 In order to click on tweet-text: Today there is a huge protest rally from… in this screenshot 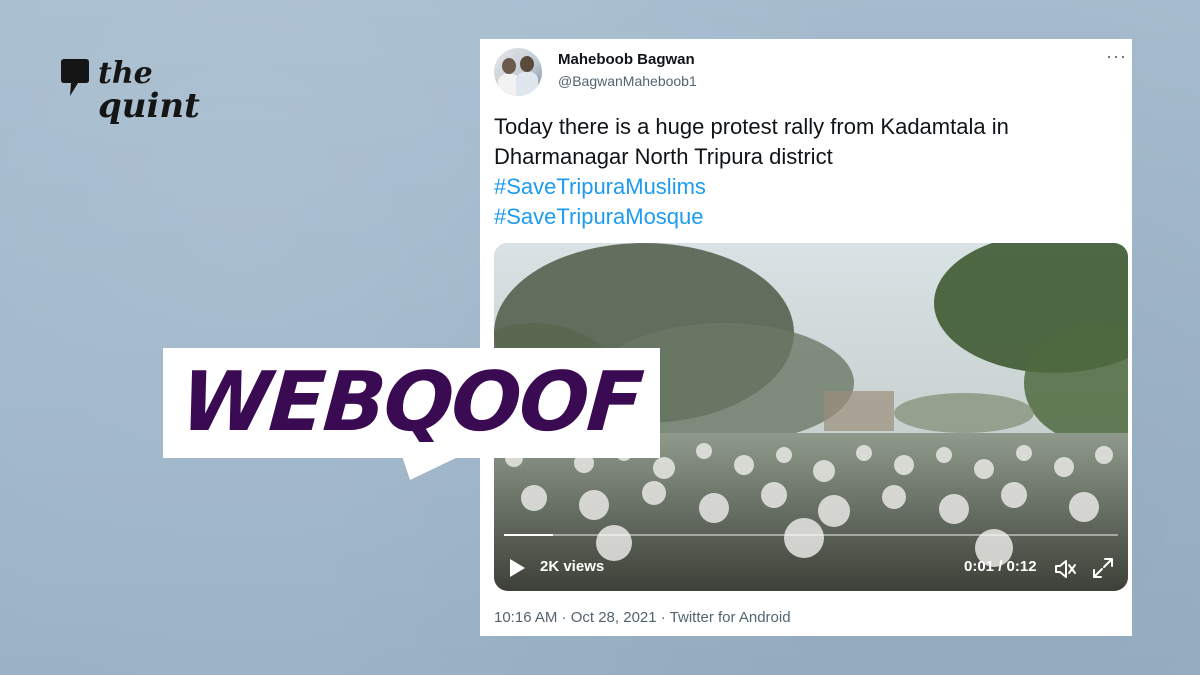, I will do `click(799, 172)`.